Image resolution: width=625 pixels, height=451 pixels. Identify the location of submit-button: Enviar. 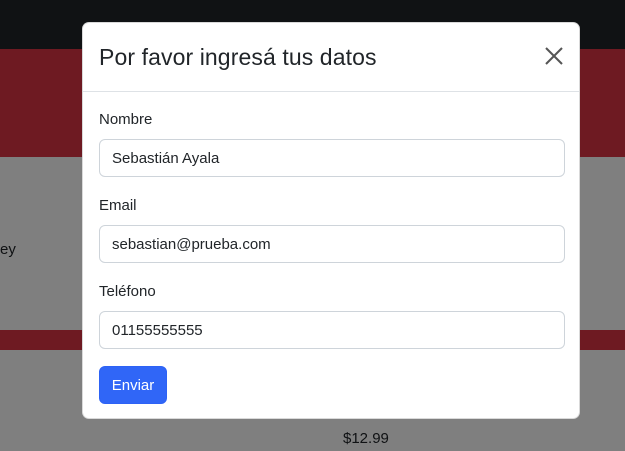
(133, 385).